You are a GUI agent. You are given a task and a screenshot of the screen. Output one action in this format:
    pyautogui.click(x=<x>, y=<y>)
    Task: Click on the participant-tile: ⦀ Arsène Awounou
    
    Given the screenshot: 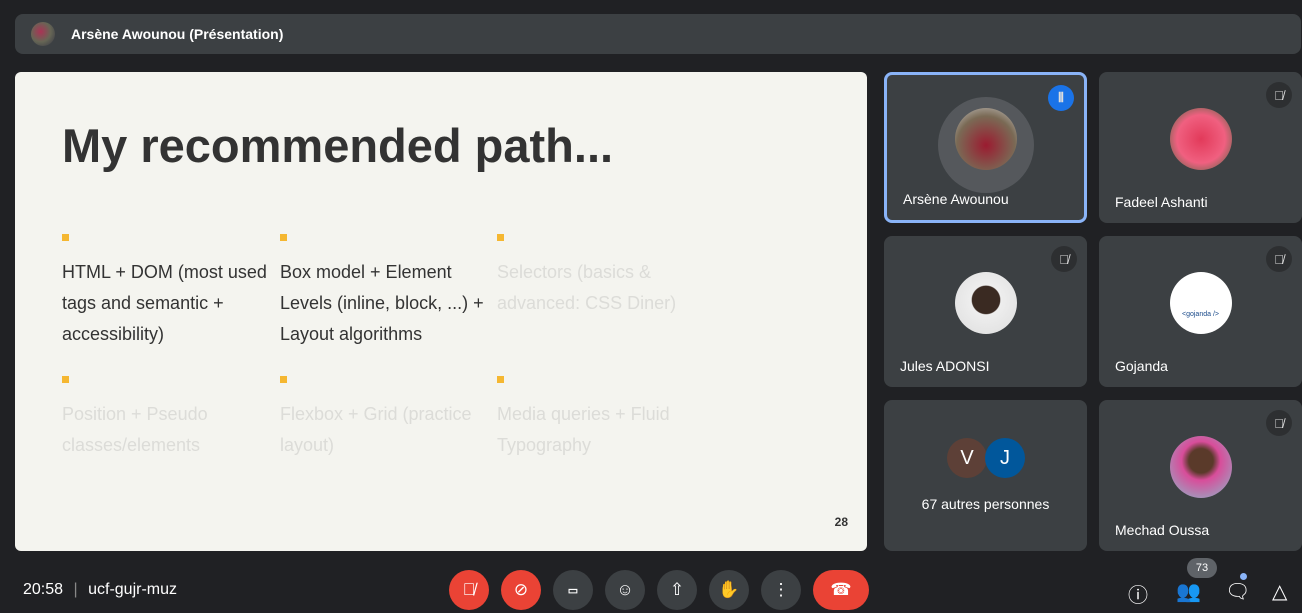 What is the action you would take?
    pyautogui.click(x=985, y=147)
    